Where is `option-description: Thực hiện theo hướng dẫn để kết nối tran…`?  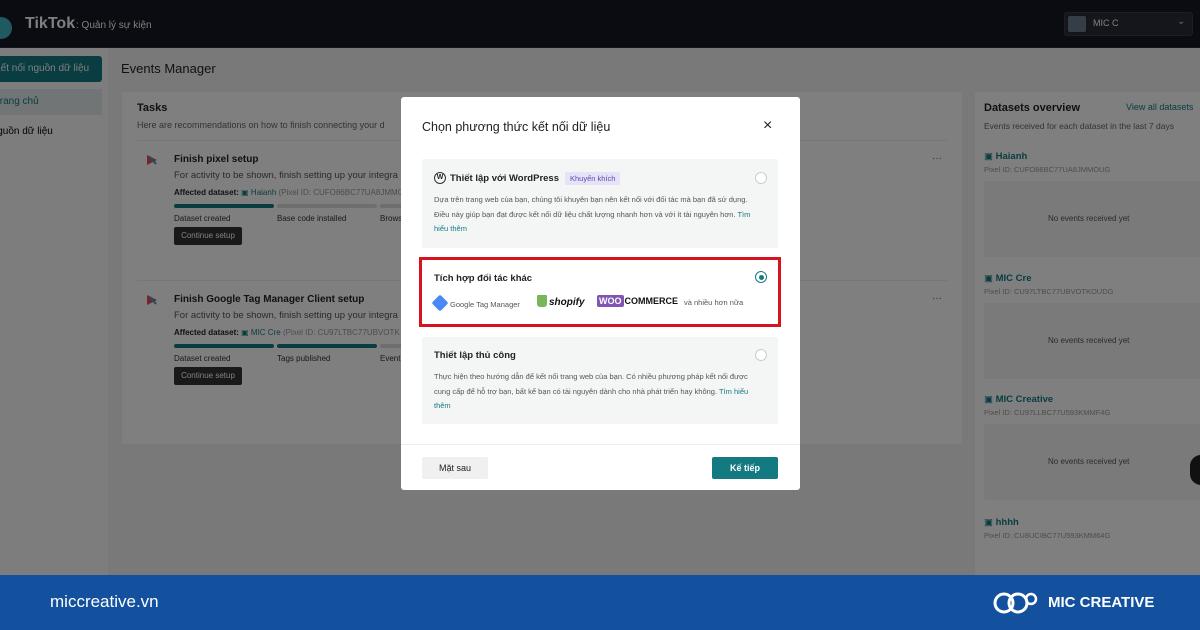 option-description: Thực hiện theo hướng dẫn để kết nối tran… is located at coordinates (599, 392).